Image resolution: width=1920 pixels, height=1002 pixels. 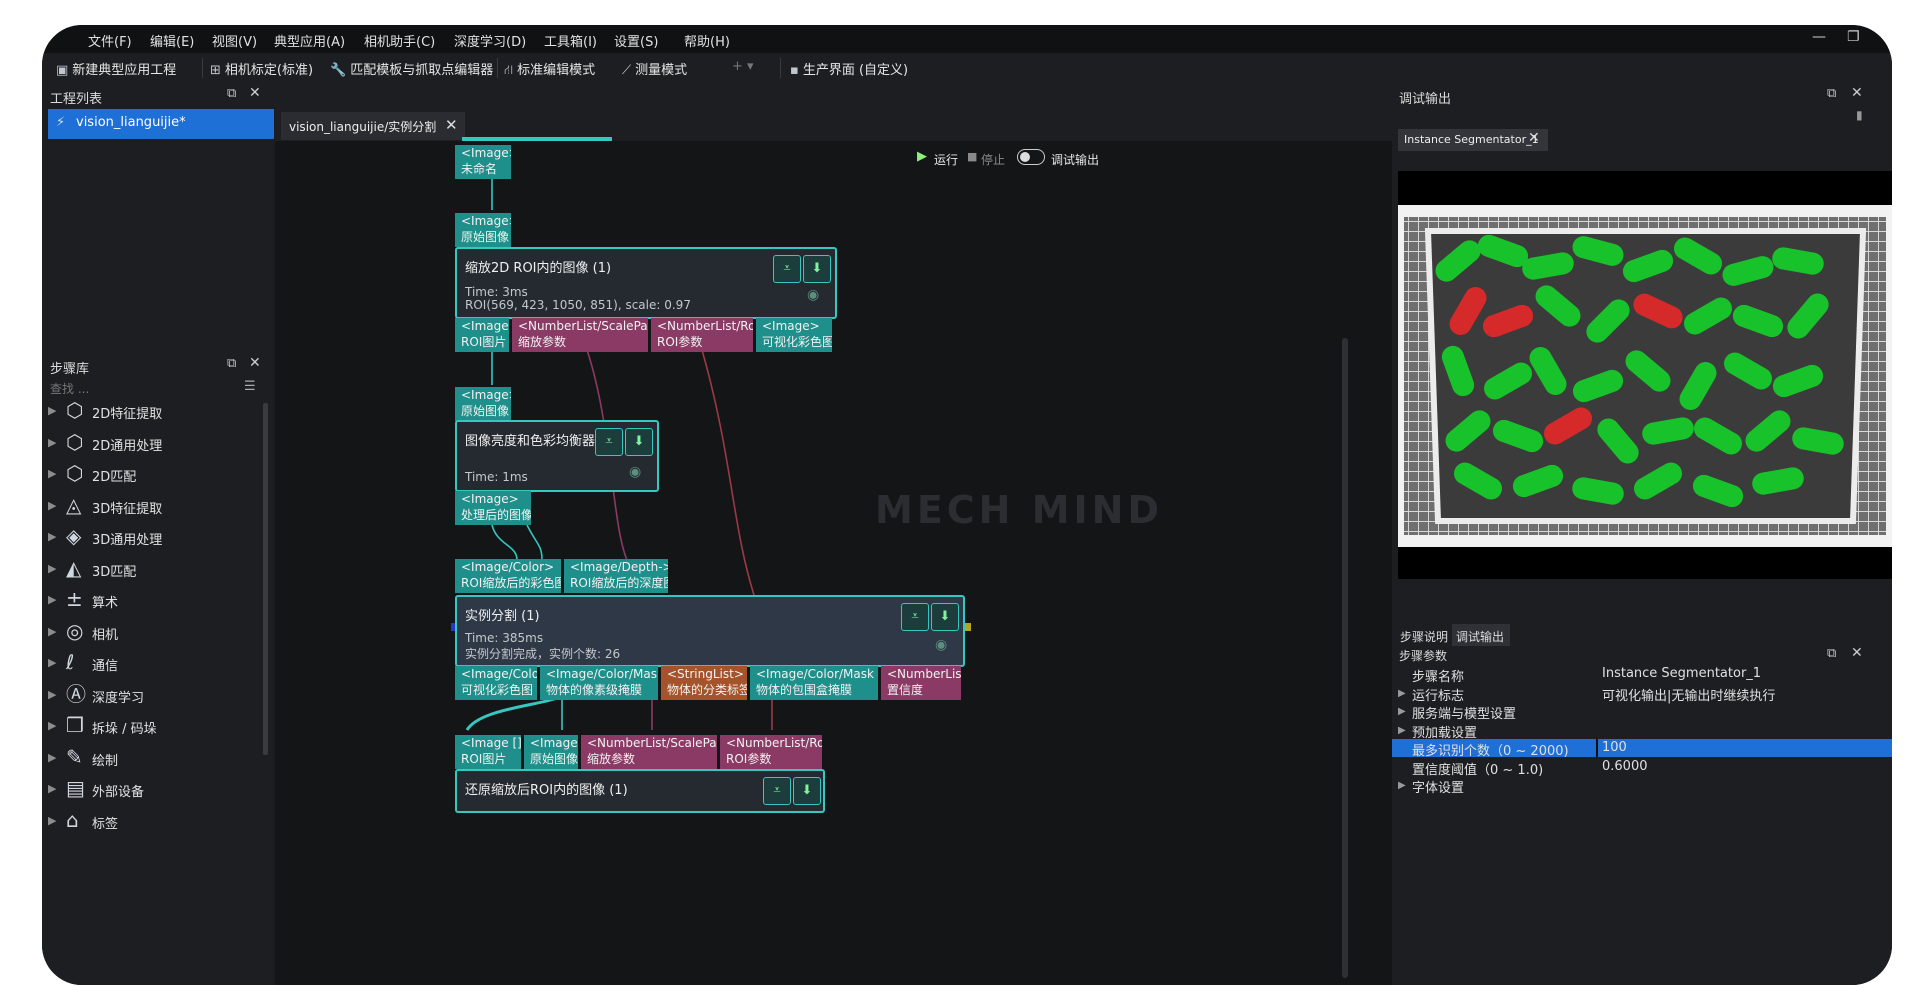 I want to click on param-key: 最多识别个数（0 ~ 2000), so click(x=1490, y=751).